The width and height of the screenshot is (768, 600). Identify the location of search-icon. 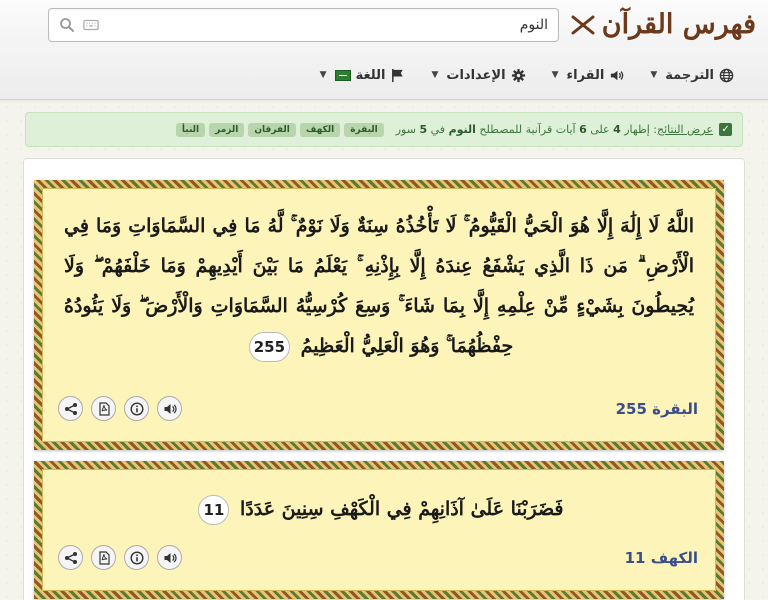
(67, 25).